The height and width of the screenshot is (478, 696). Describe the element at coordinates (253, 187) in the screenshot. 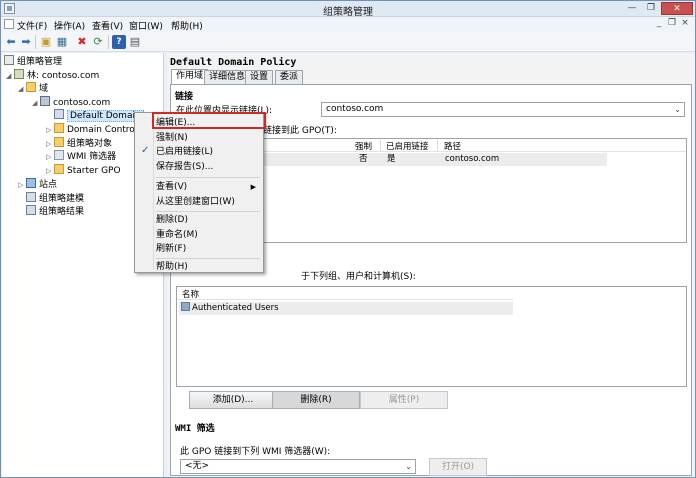

I see `submenu-arrow-icon: ▶` at that location.